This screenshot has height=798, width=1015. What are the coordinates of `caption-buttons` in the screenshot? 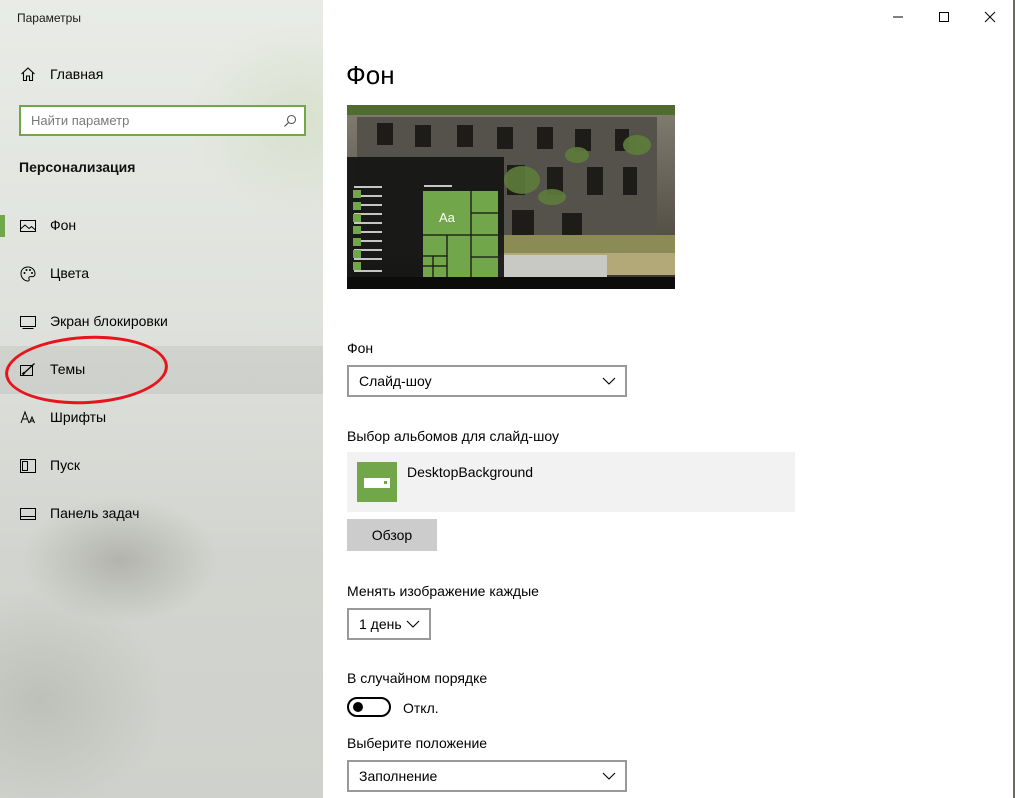 It's located at (944, 17).